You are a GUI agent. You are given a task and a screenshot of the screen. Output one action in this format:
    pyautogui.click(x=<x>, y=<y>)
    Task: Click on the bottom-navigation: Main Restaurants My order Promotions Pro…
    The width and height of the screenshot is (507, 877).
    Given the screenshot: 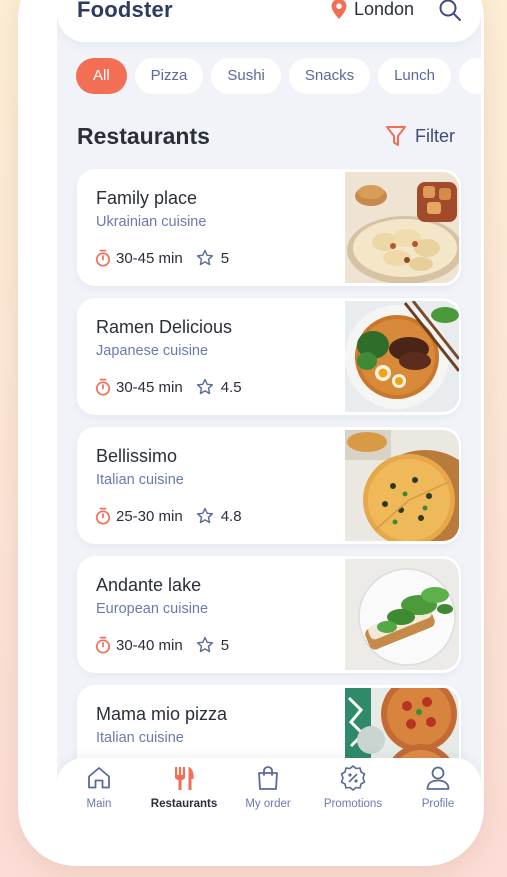 What is the action you would take?
    pyautogui.click(x=269, y=788)
    